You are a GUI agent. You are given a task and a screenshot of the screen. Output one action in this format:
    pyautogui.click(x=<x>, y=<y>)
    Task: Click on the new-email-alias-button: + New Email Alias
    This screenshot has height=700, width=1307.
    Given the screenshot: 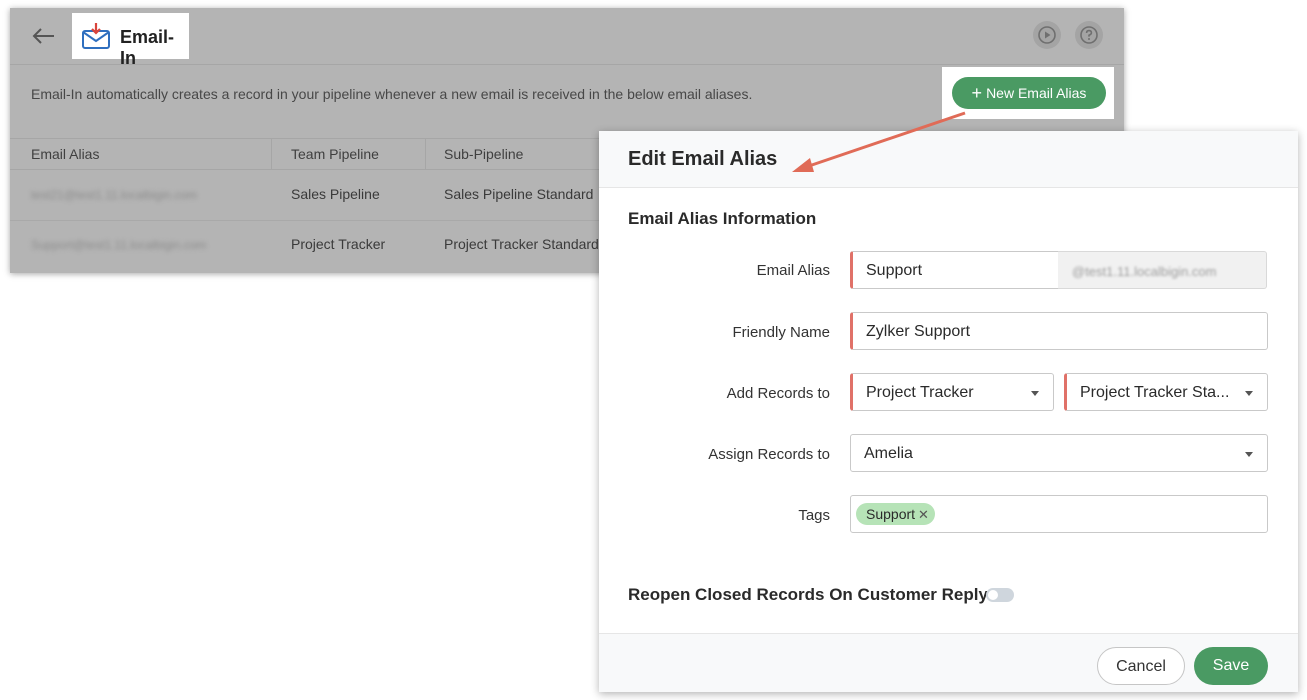 What is the action you would take?
    pyautogui.click(x=1029, y=93)
    